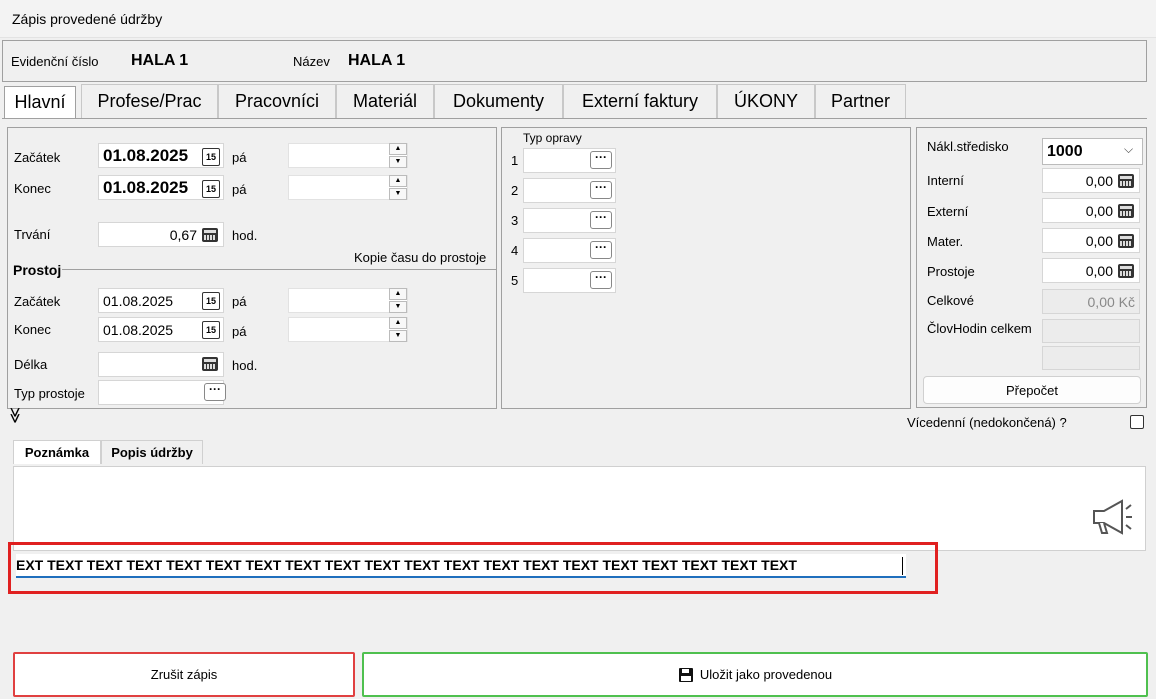 The height and width of the screenshot is (699, 1156). What do you see at coordinates (1112, 517) in the screenshot?
I see `megaphone-icon` at bounding box center [1112, 517].